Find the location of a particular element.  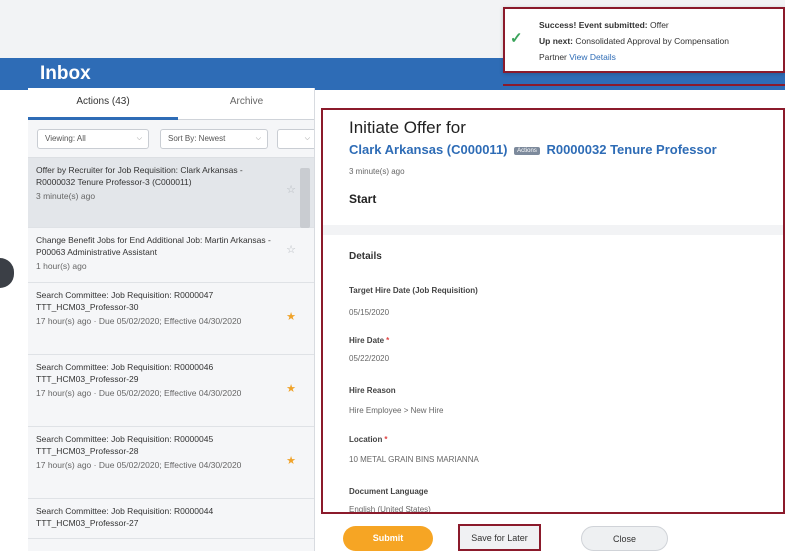

hire-reason-label: Hire Reason is located at coordinates (372, 390).